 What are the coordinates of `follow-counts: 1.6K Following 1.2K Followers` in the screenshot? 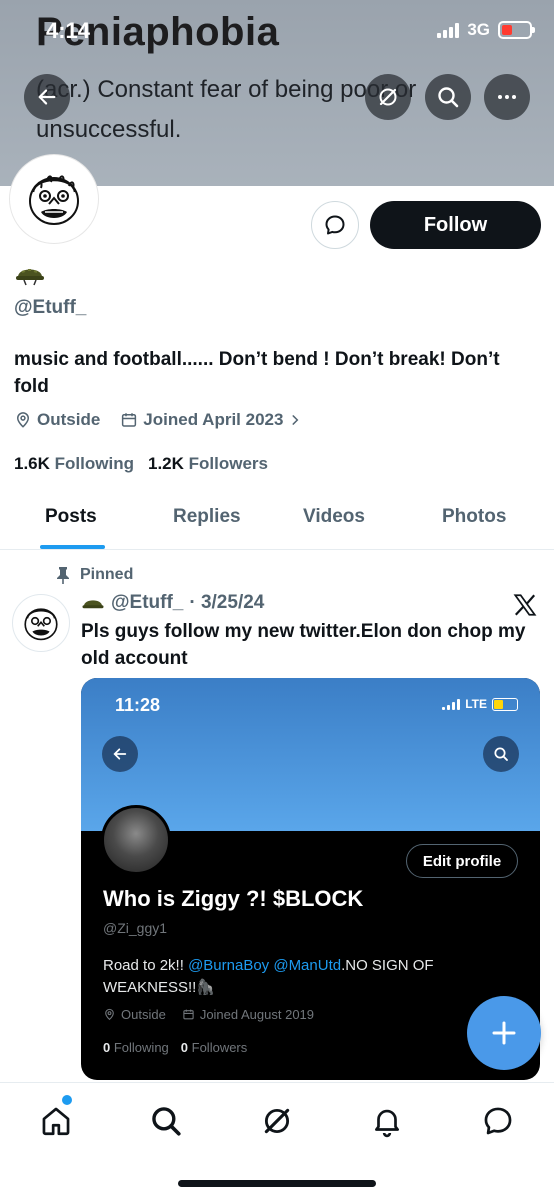 It's located at (141, 464).